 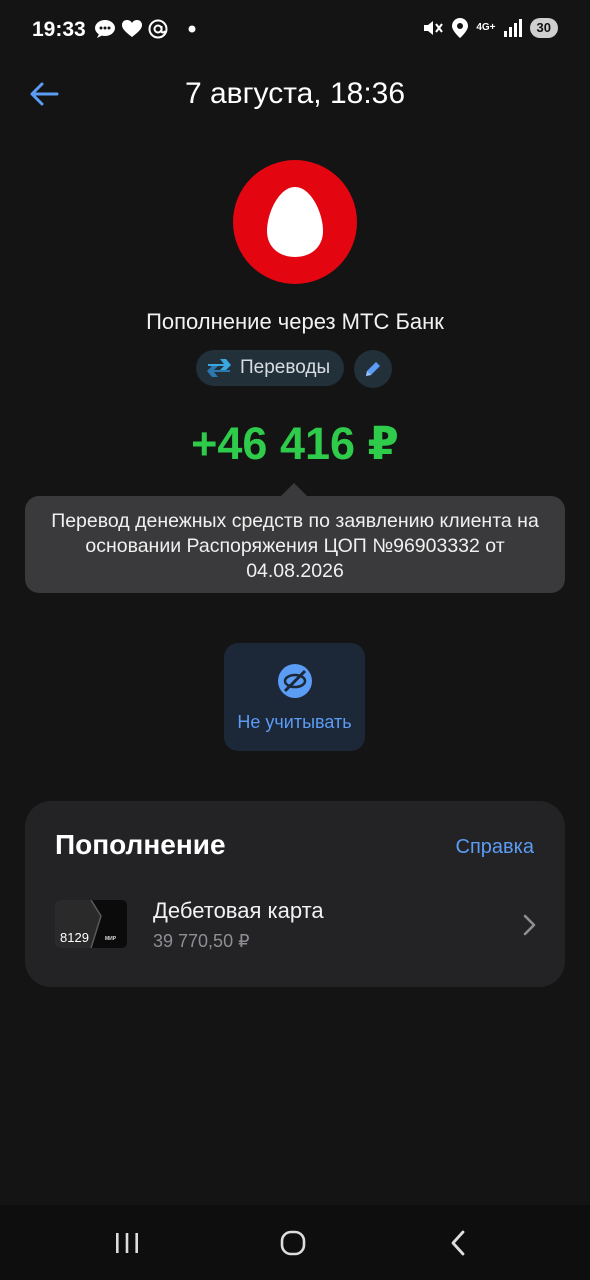 I want to click on back-button, so click(x=44, y=94).